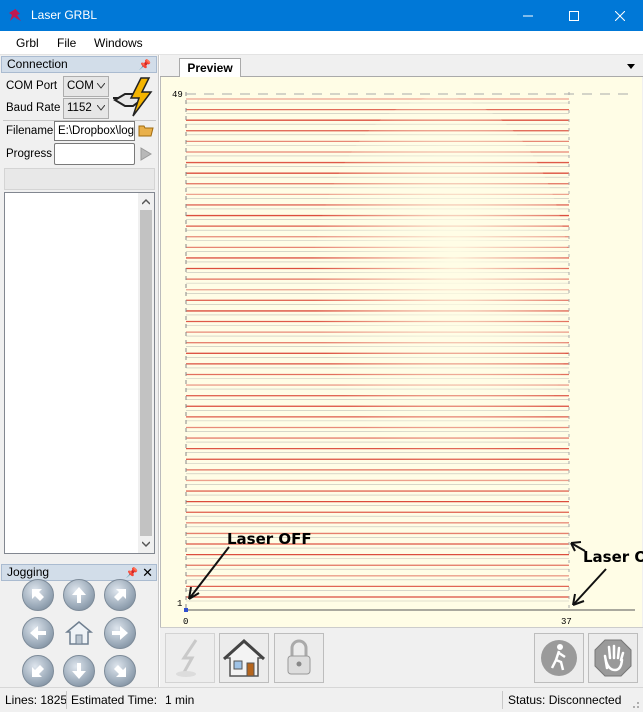  I want to click on folder-icon, so click(146, 131).